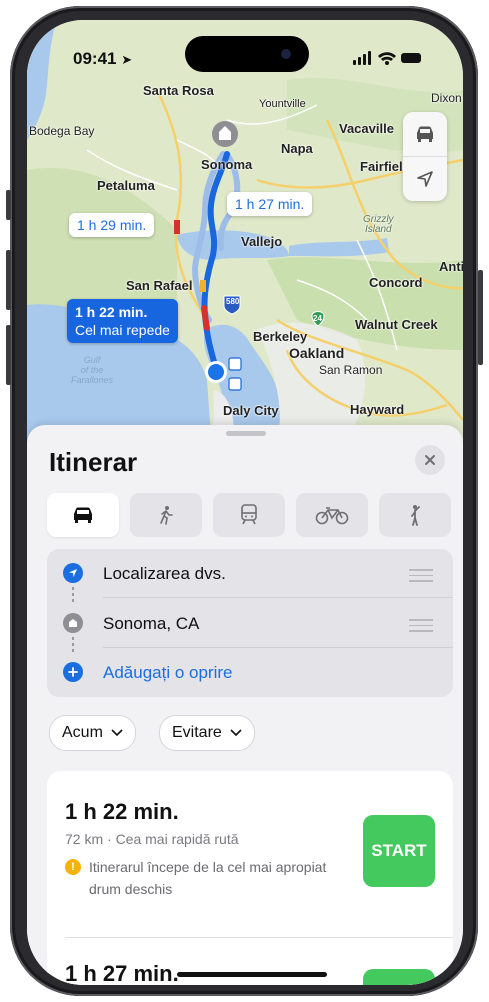 The width and height of the screenshot is (489, 1002). I want to click on close-icon, so click(430, 460).